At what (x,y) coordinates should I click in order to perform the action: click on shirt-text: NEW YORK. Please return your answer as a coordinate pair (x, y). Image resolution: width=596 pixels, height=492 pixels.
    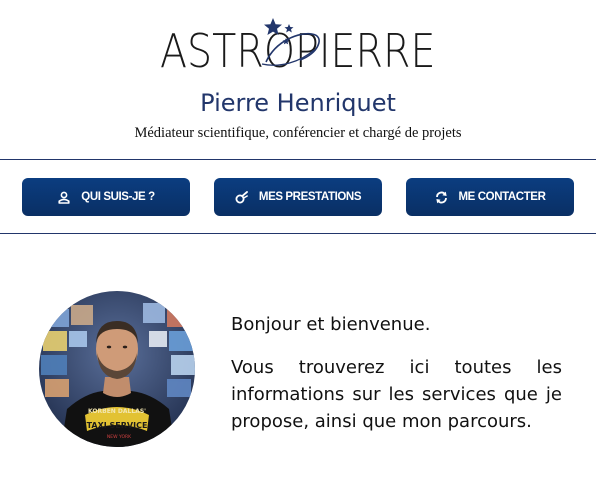
    Looking at the image, I should click on (119, 437).